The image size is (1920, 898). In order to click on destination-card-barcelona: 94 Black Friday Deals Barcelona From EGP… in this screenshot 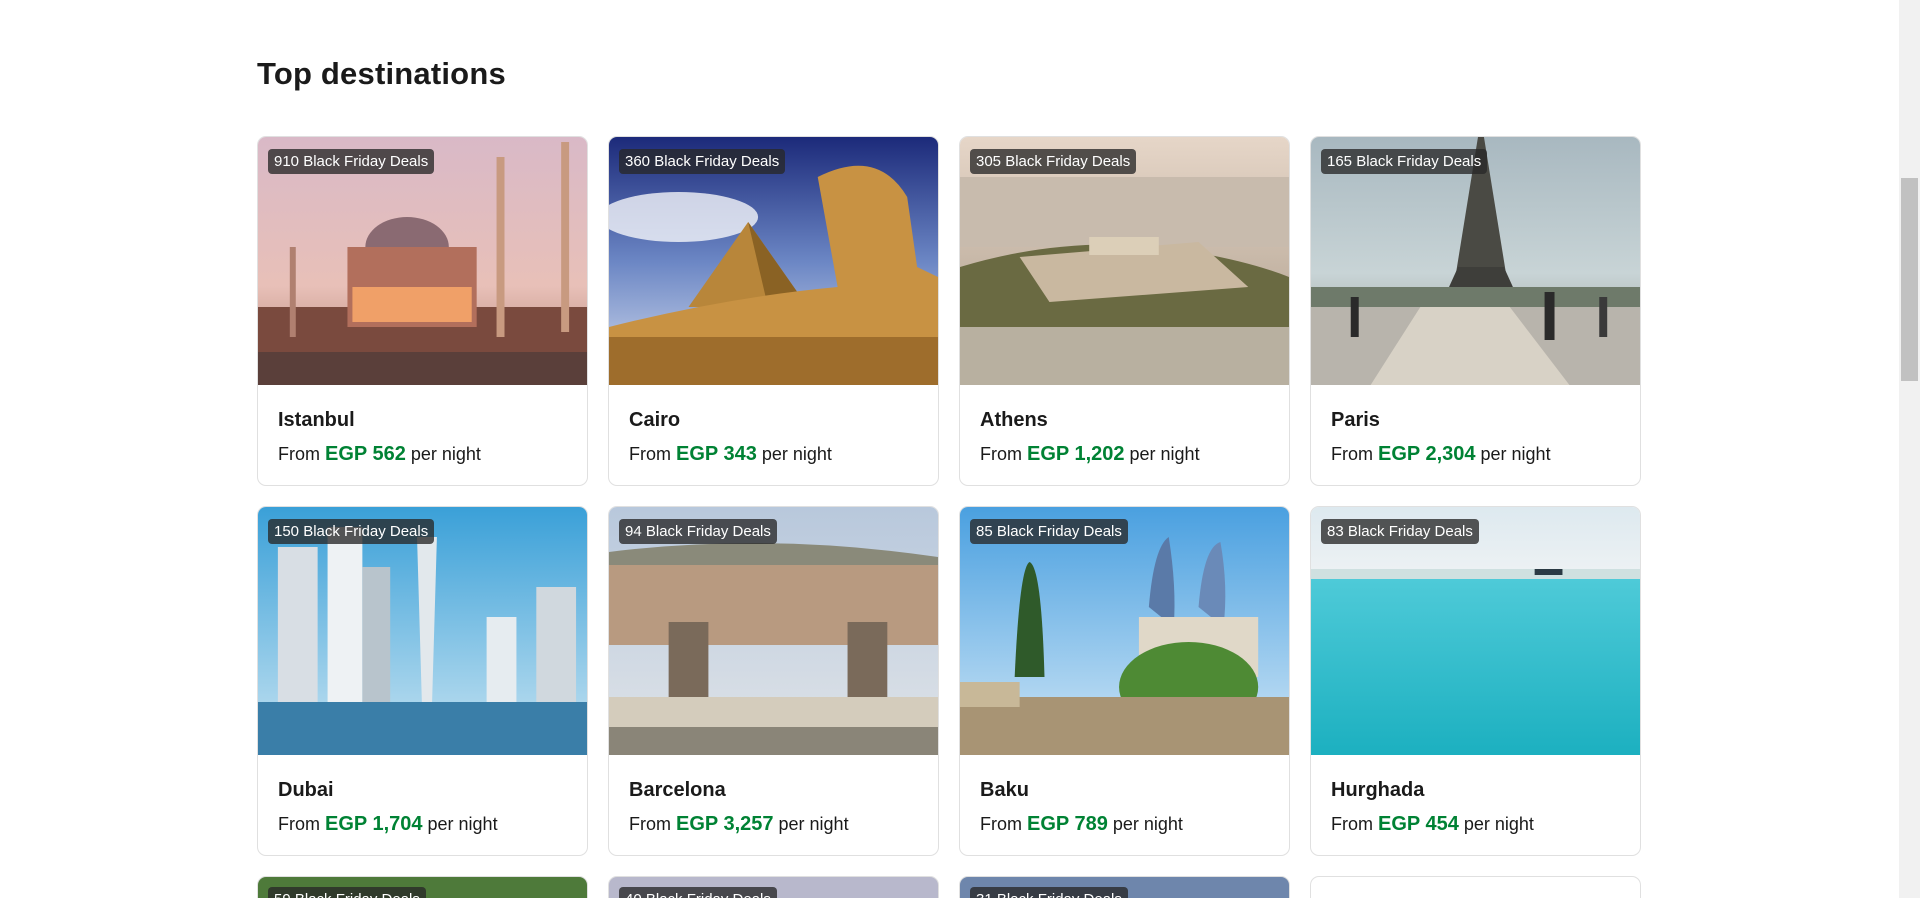, I will do `click(773, 681)`.